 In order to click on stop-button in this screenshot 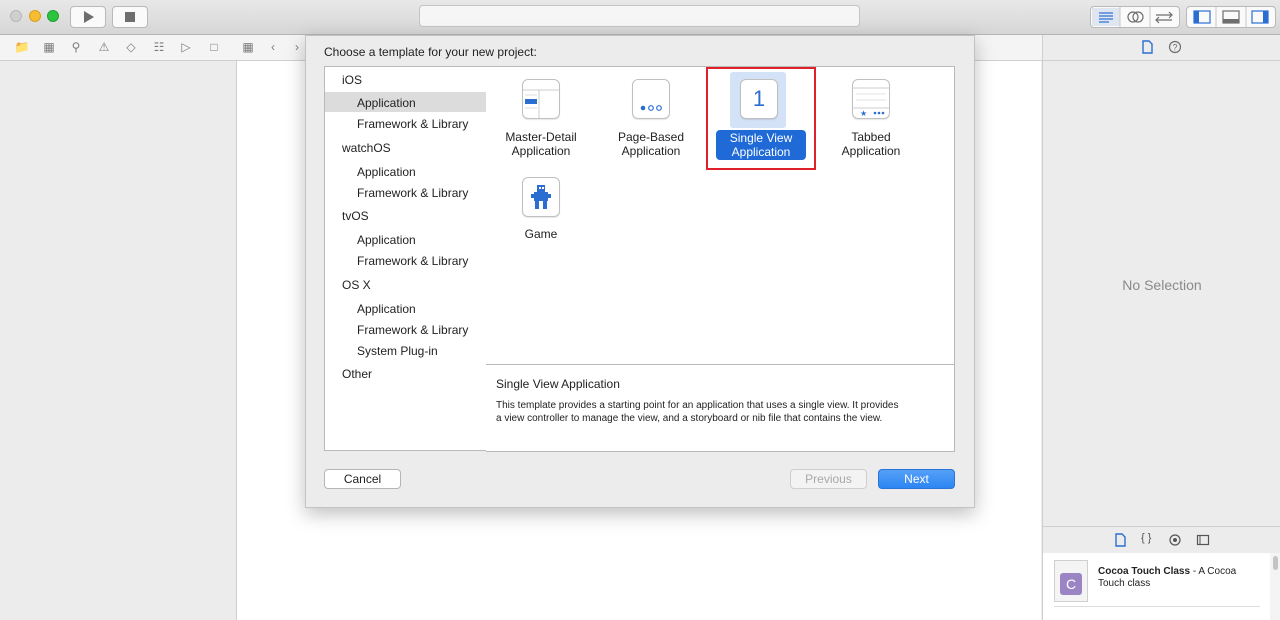, I will do `click(130, 17)`.